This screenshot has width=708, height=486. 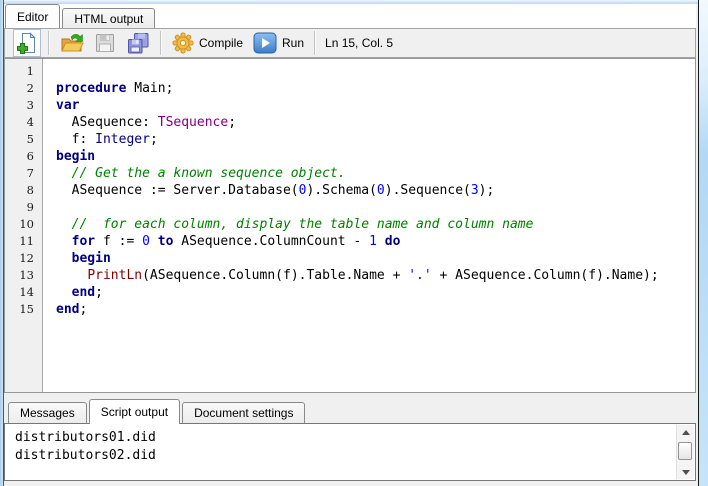 I want to click on tab-document-settings-label: Document settings, so click(x=244, y=413).